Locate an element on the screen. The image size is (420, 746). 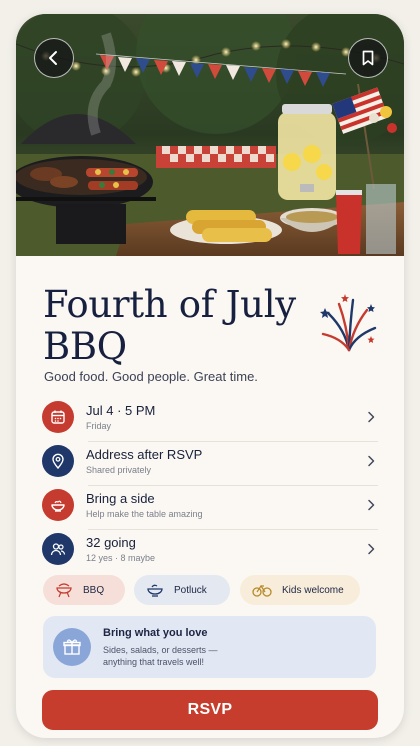
tag-label: BBQ is located at coordinates (94, 590).